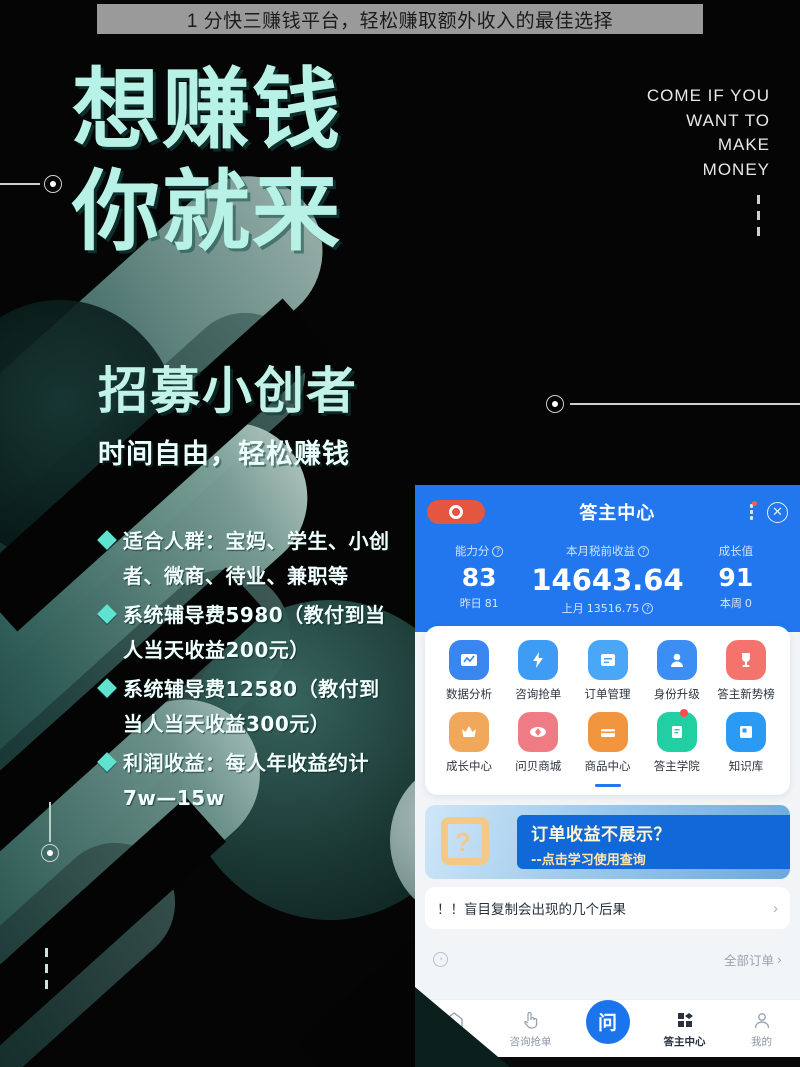 This screenshot has width=800, height=1067. Describe the element at coordinates (251, 706) in the screenshot. I see `bullet-text: 系统辅导费12580（教付到当人当天收益300元）` at that location.